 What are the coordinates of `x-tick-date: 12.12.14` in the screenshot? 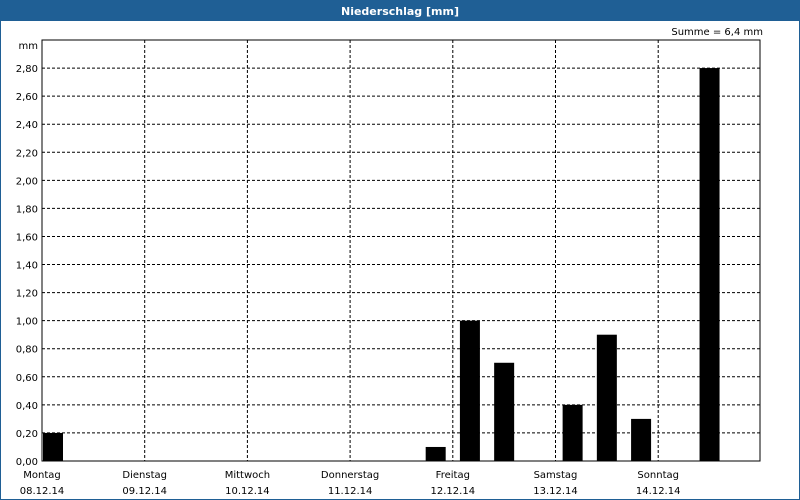 It's located at (453, 491).